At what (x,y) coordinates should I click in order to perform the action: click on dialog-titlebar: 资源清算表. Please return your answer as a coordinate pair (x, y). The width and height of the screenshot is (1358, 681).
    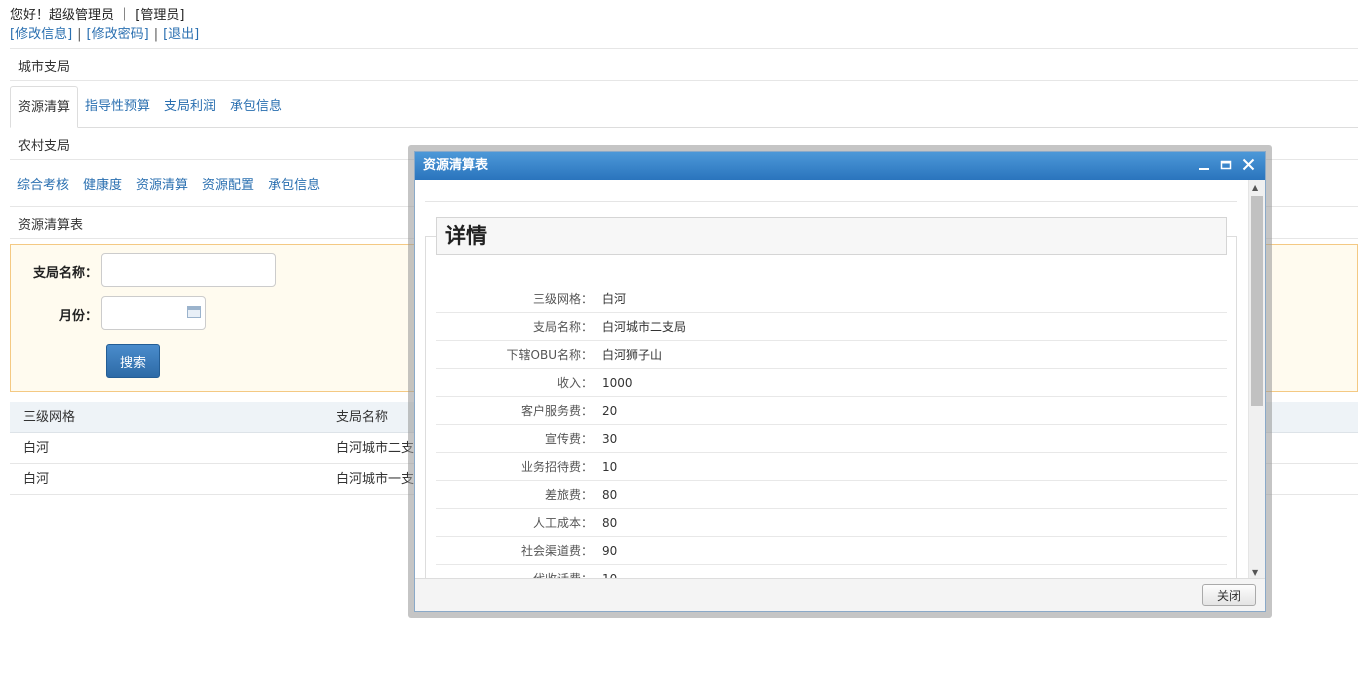
    Looking at the image, I should click on (840, 166).